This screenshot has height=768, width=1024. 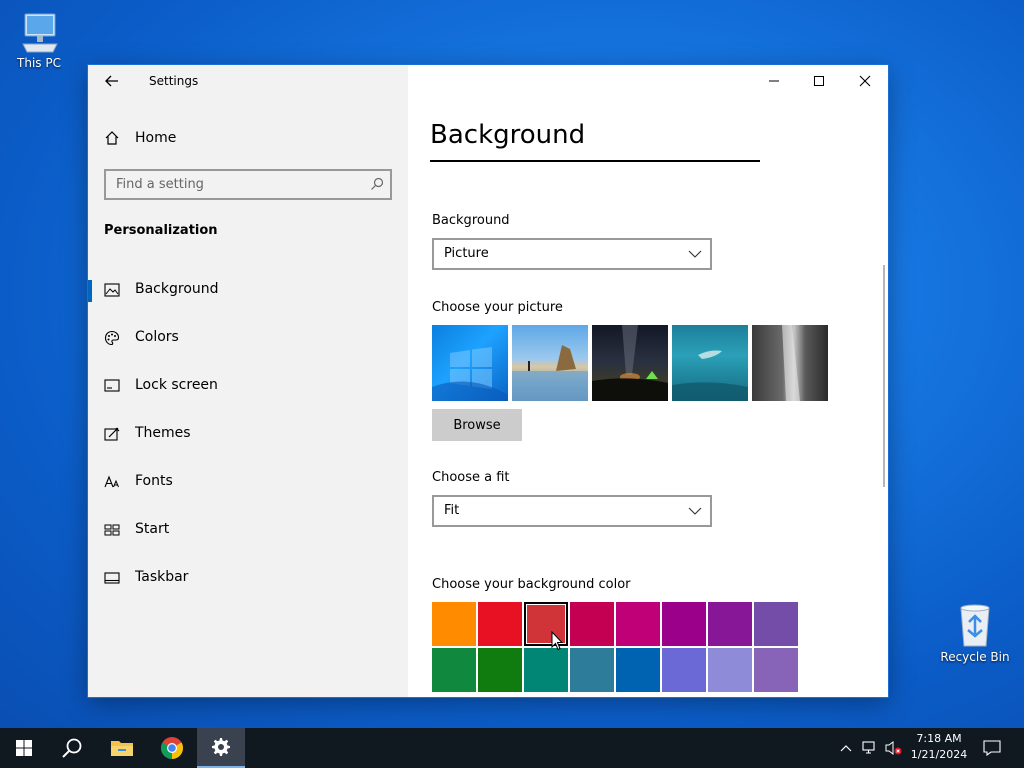 I want to click on active-indicator, so click(x=90, y=291).